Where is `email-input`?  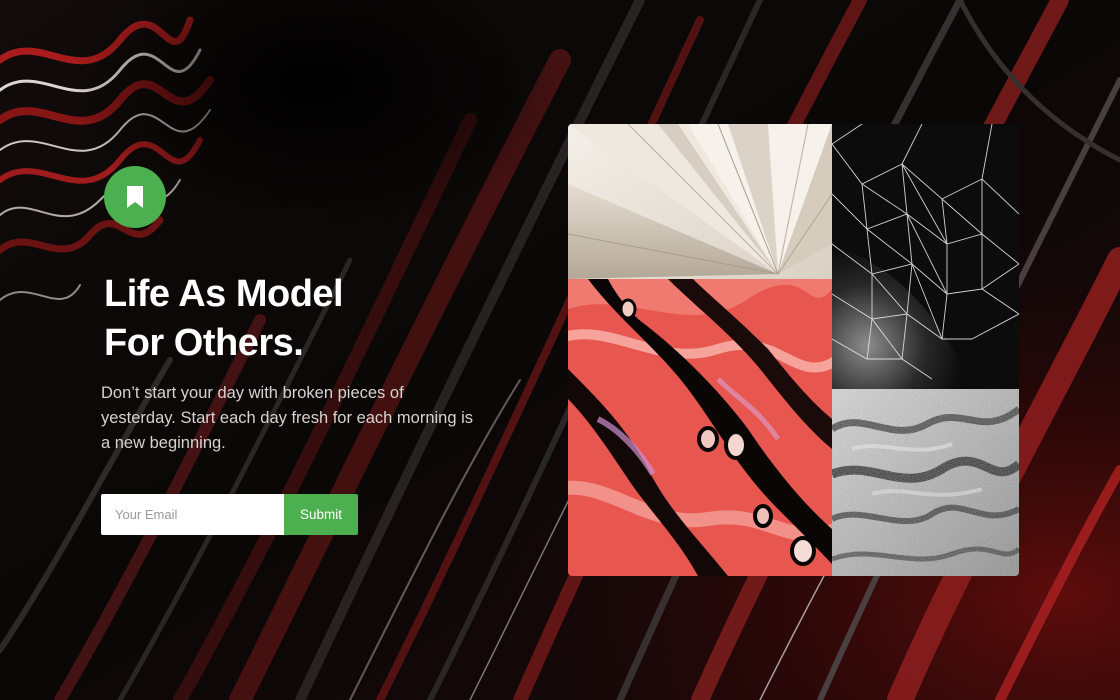 email-input is located at coordinates (192, 514).